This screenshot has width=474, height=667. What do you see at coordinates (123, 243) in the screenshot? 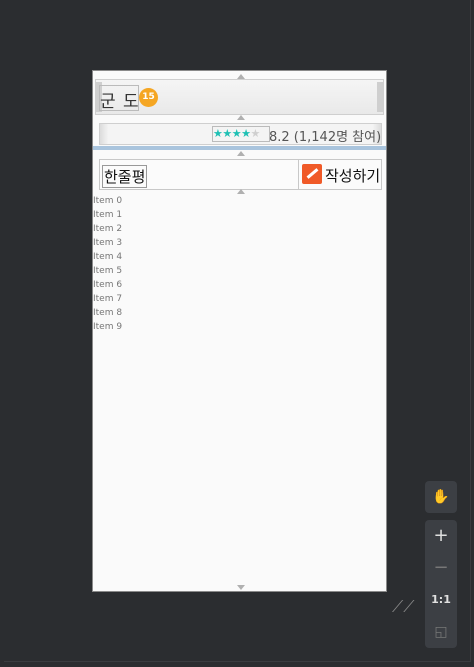
I see `list-item: Item 3` at bounding box center [123, 243].